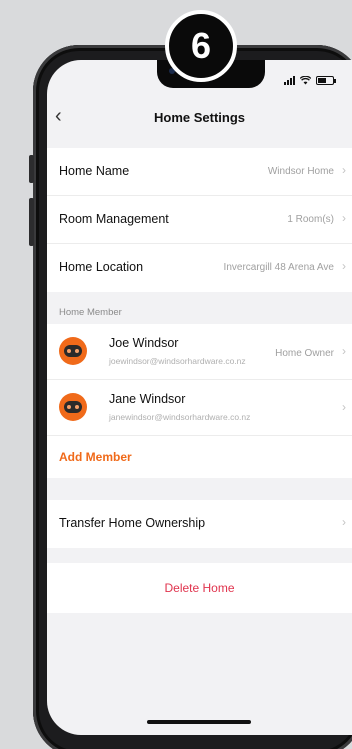 The image size is (352, 749). I want to click on signal-icon, so click(289, 80).